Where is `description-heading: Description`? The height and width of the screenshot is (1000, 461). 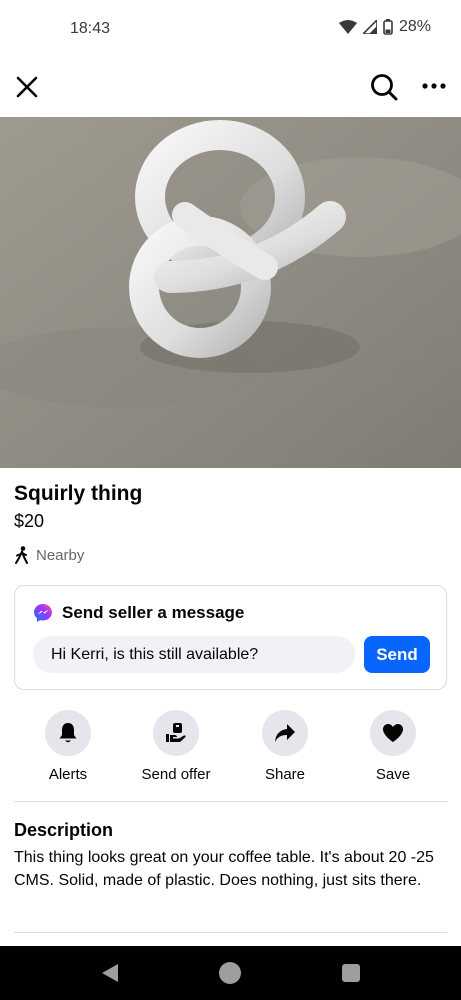 description-heading: Description is located at coordinates (64, 830).